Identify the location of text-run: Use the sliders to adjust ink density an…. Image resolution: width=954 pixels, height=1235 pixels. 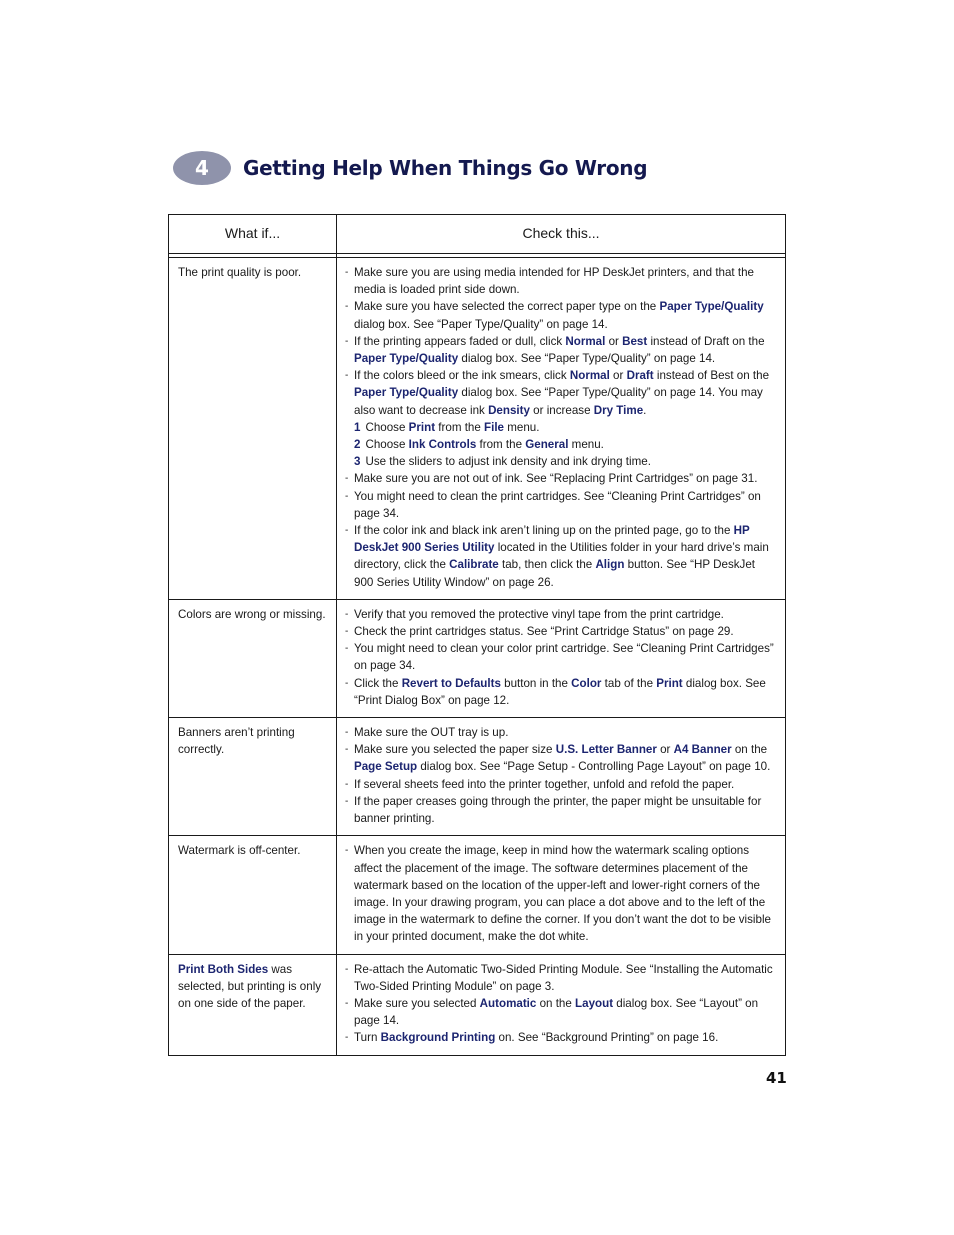
(508, 462).